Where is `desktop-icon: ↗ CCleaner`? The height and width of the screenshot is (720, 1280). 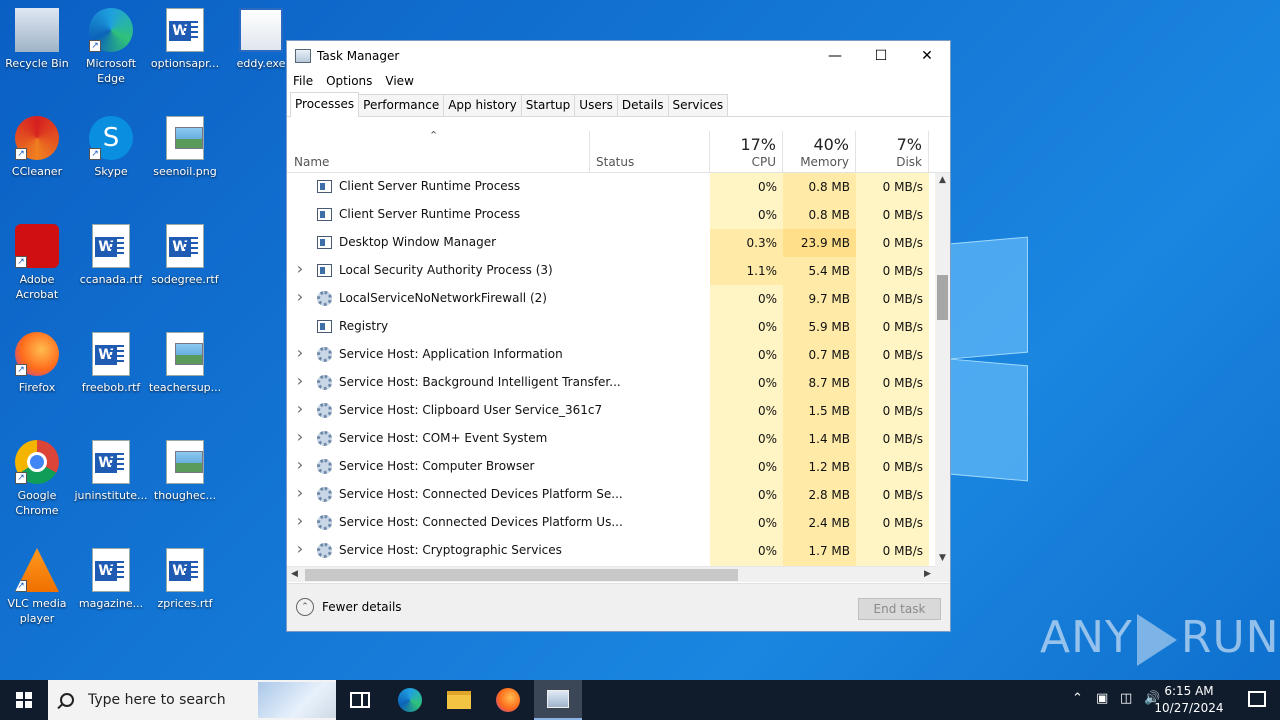
desktop-icon: ↗ CCleaner is located at coordinates (37, 144).